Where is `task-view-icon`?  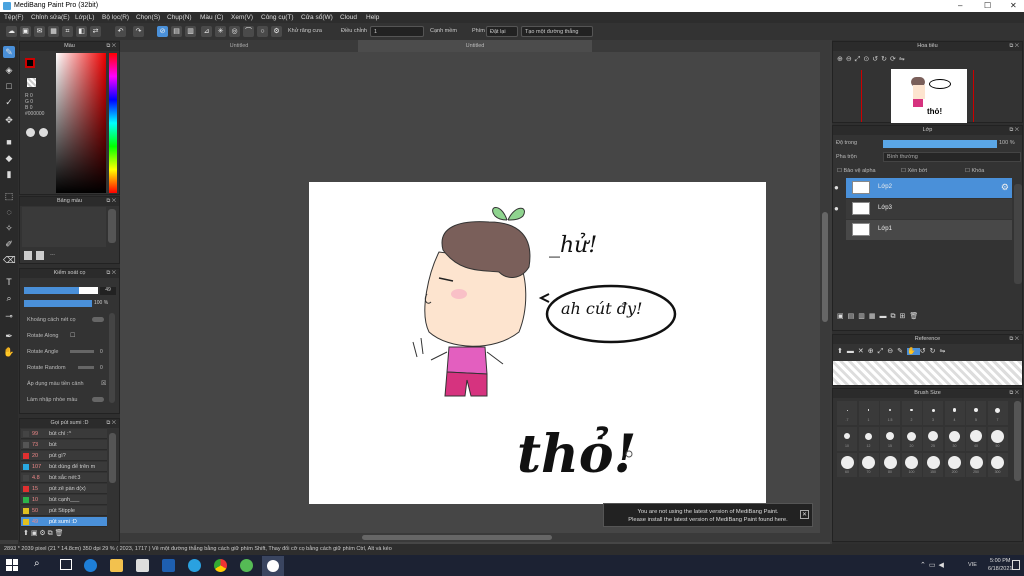 task-view-icon is located at coordinates (66, 564).